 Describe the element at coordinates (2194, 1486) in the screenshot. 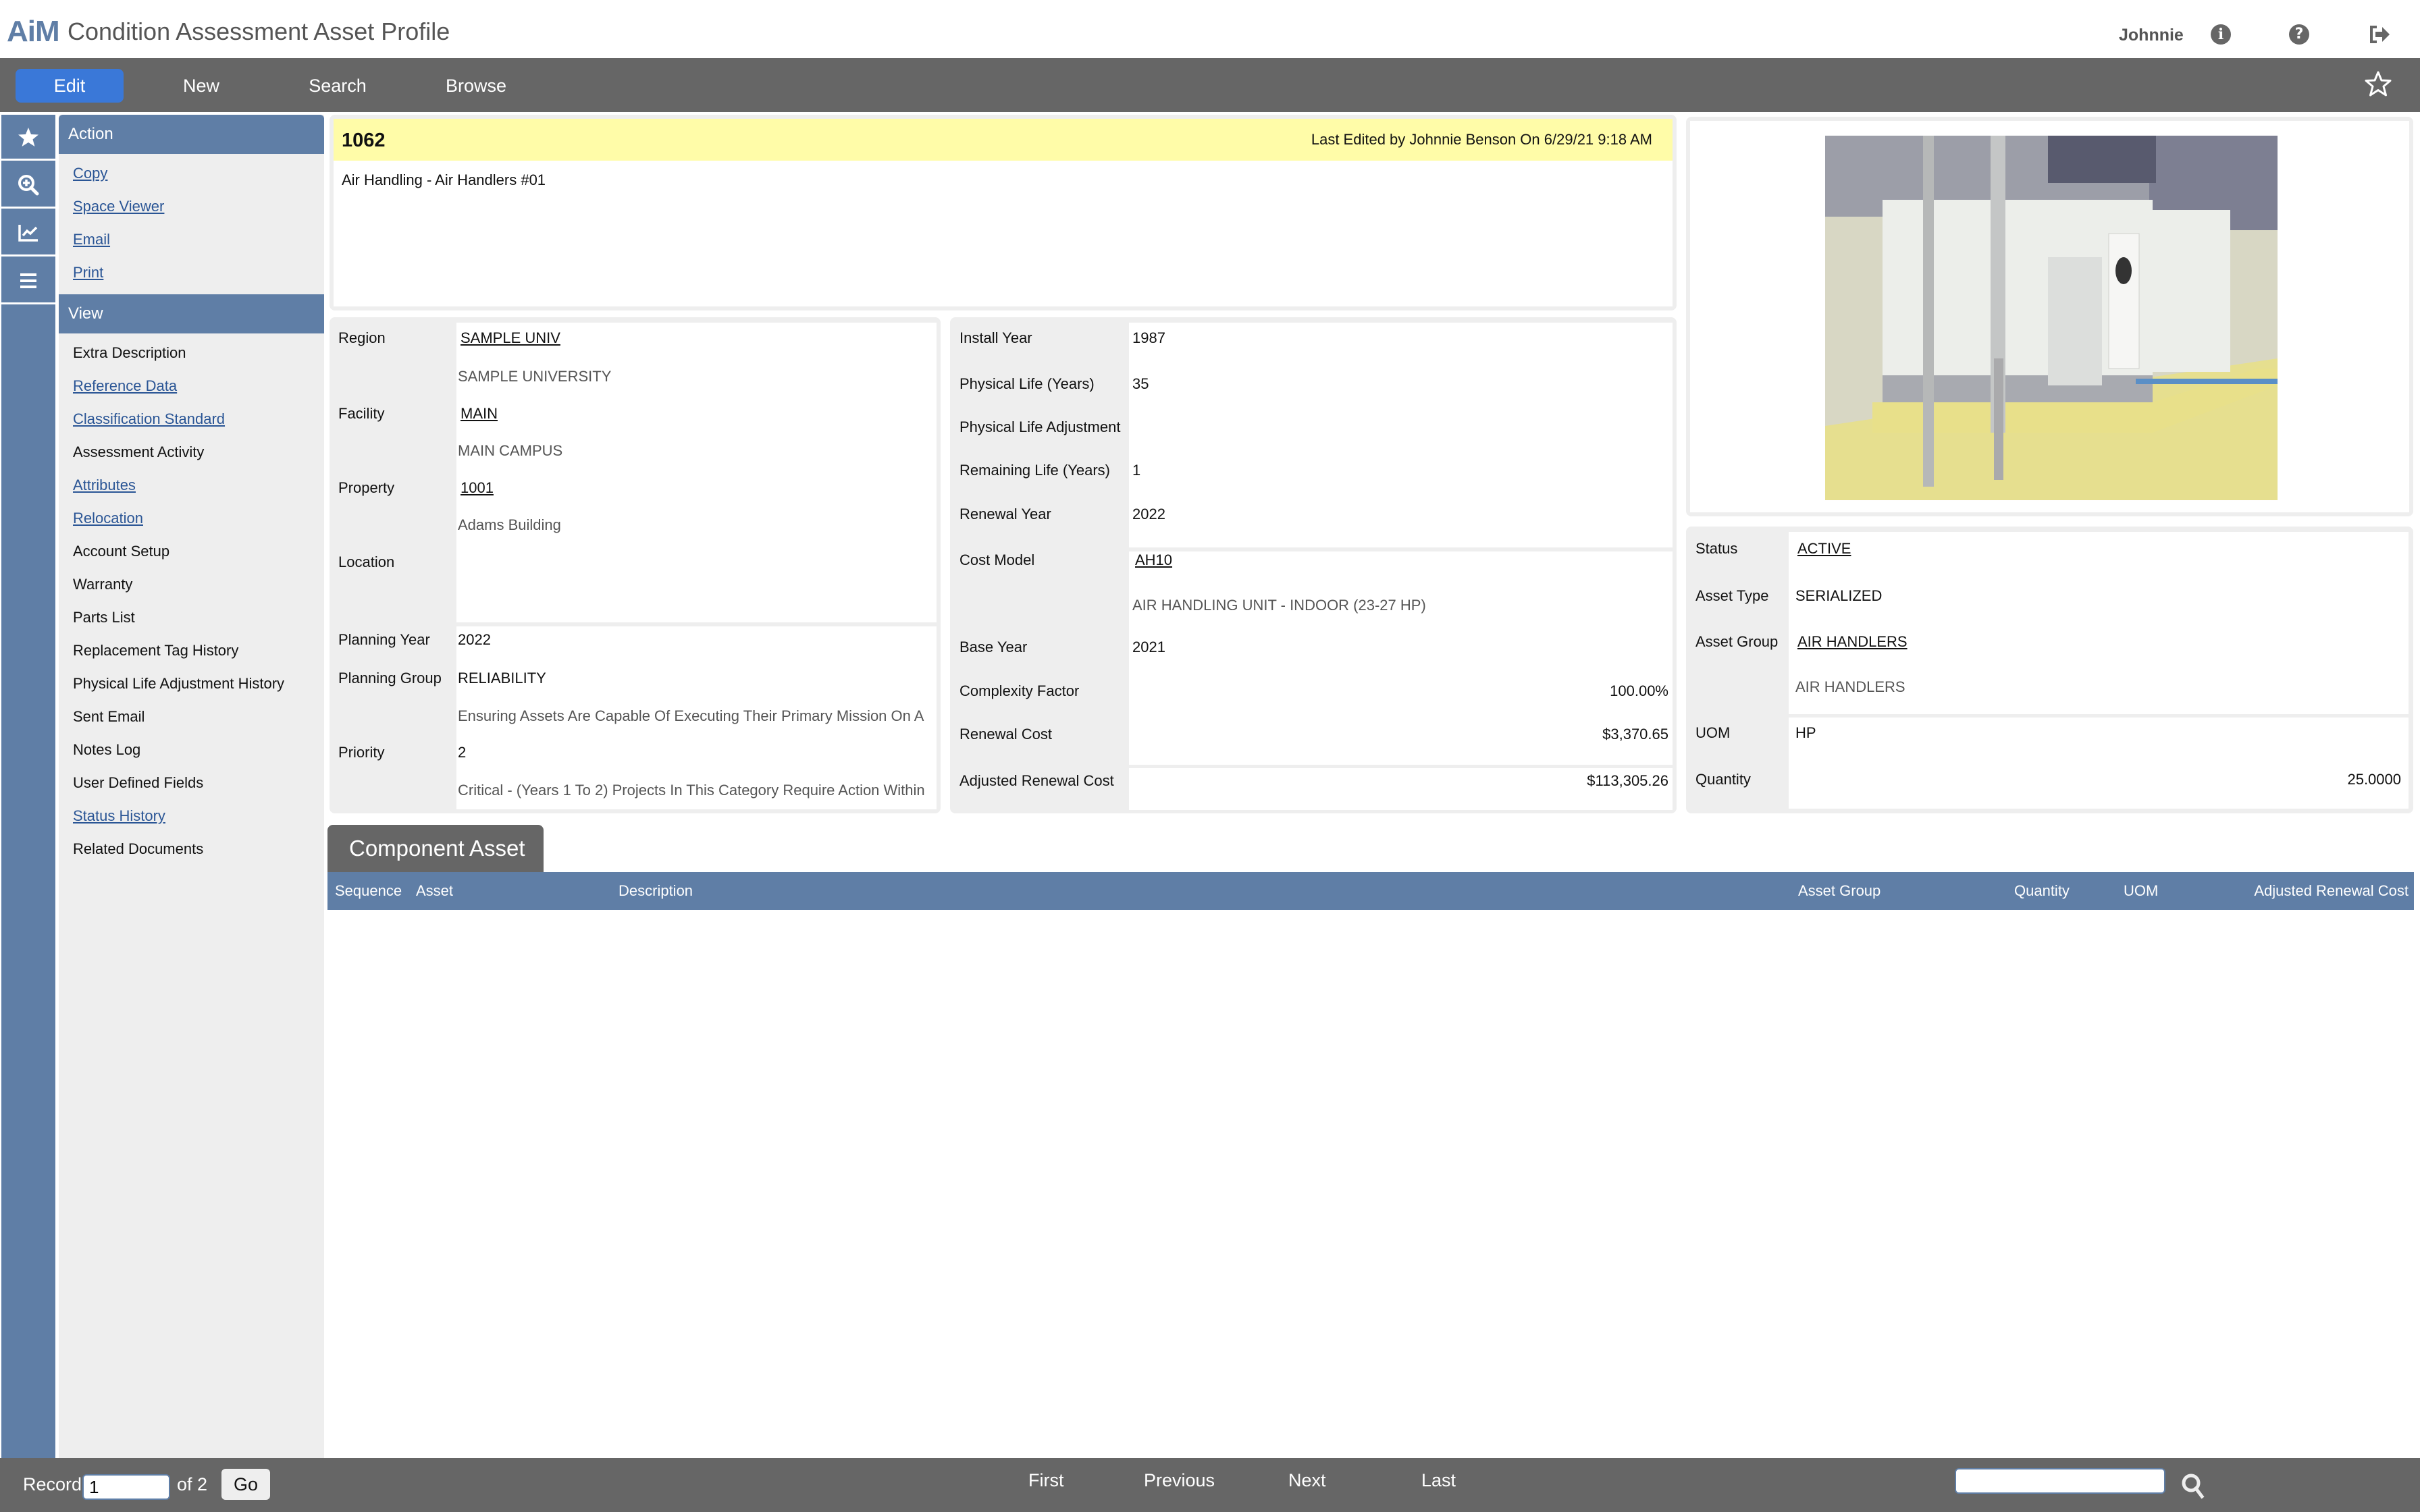

I see `search-icon` at that location.